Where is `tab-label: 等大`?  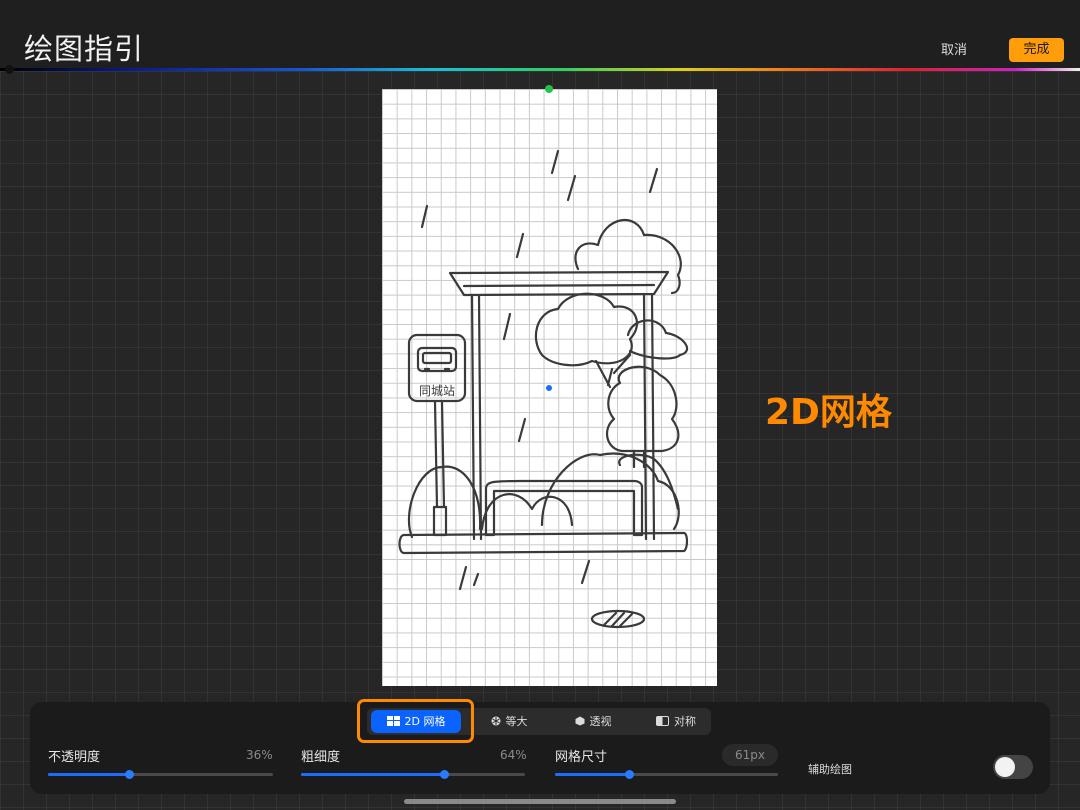
tab-label: 等大 is located at coordinates (516, 721).